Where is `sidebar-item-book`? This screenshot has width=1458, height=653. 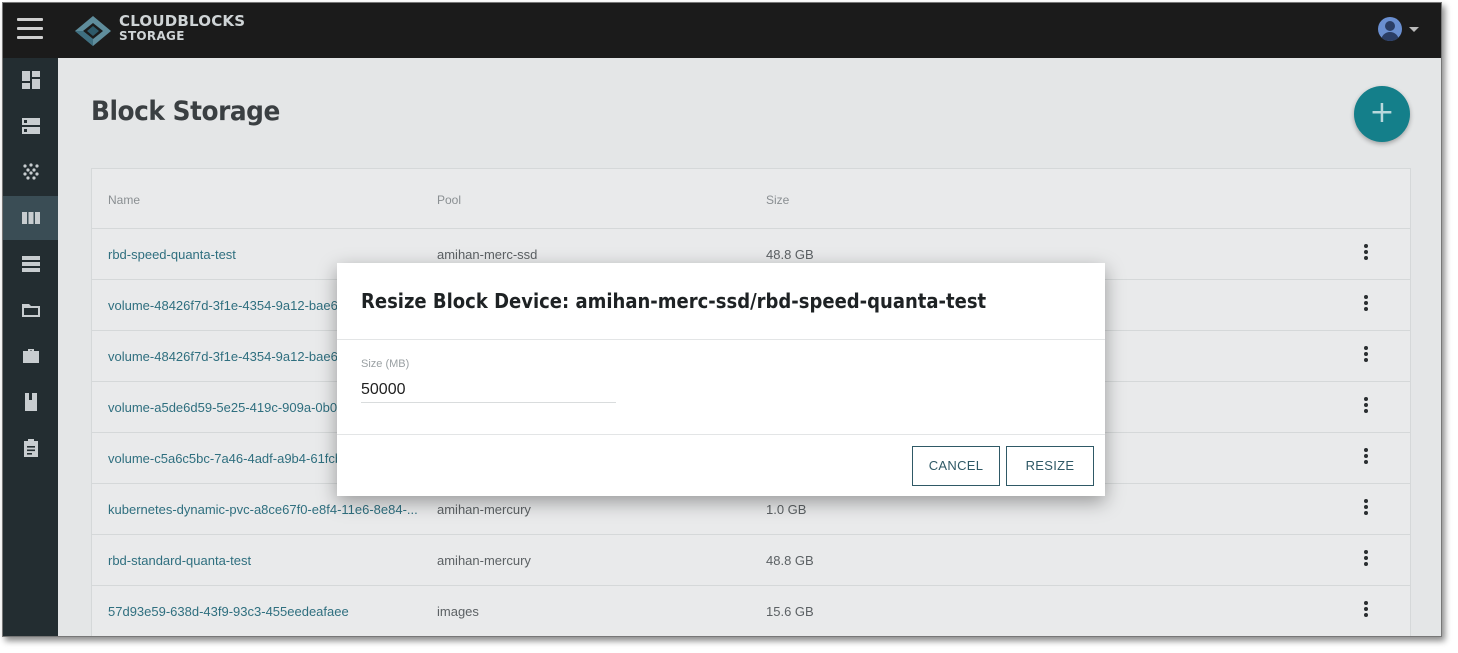 sidebar-item-book is located at coordinates (30, 402).